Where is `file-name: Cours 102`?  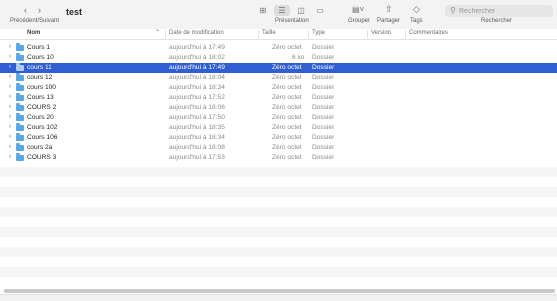
file-name: Cours 102 is located at coordinates (42, 127).